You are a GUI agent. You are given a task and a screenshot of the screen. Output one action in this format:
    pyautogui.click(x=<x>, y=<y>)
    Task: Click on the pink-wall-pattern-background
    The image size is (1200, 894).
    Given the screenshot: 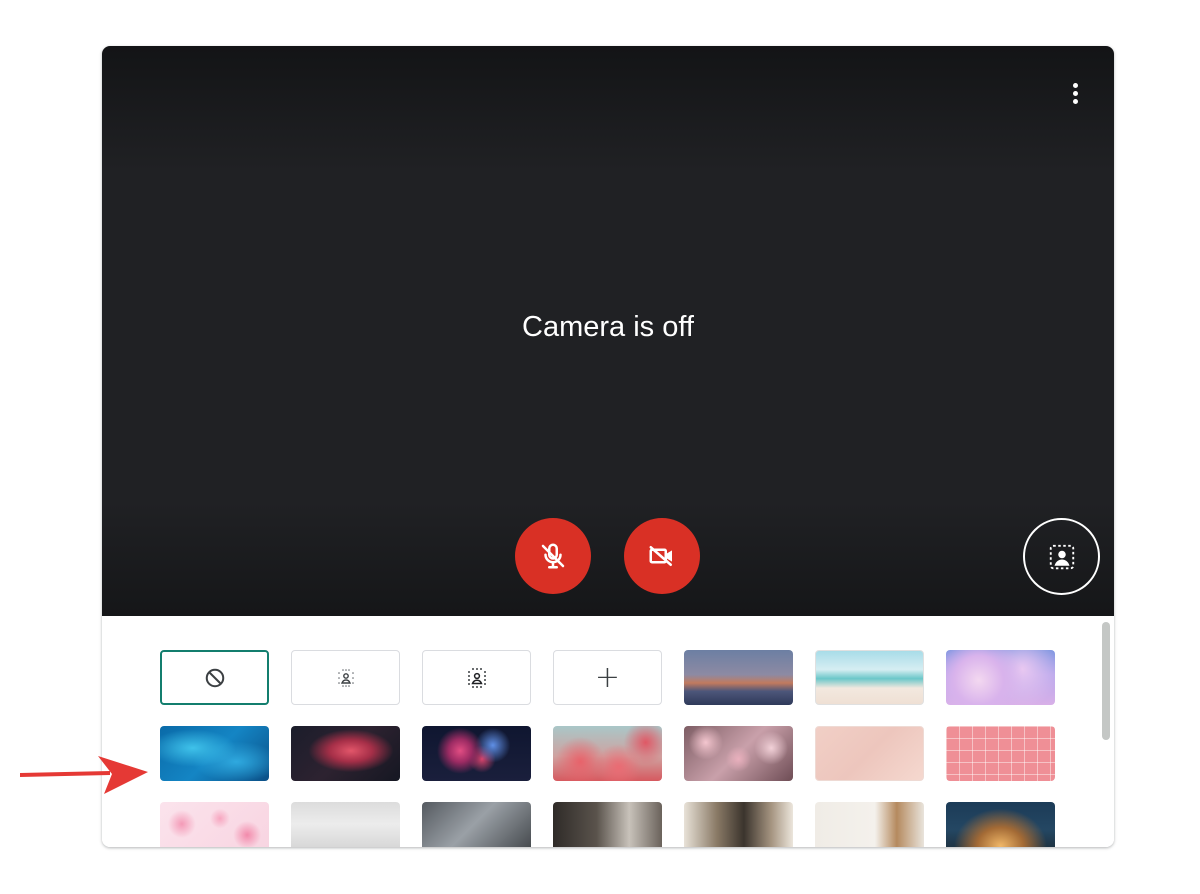 What is the action you would take?
    pyautogui.click(x=1000, y=753)
    